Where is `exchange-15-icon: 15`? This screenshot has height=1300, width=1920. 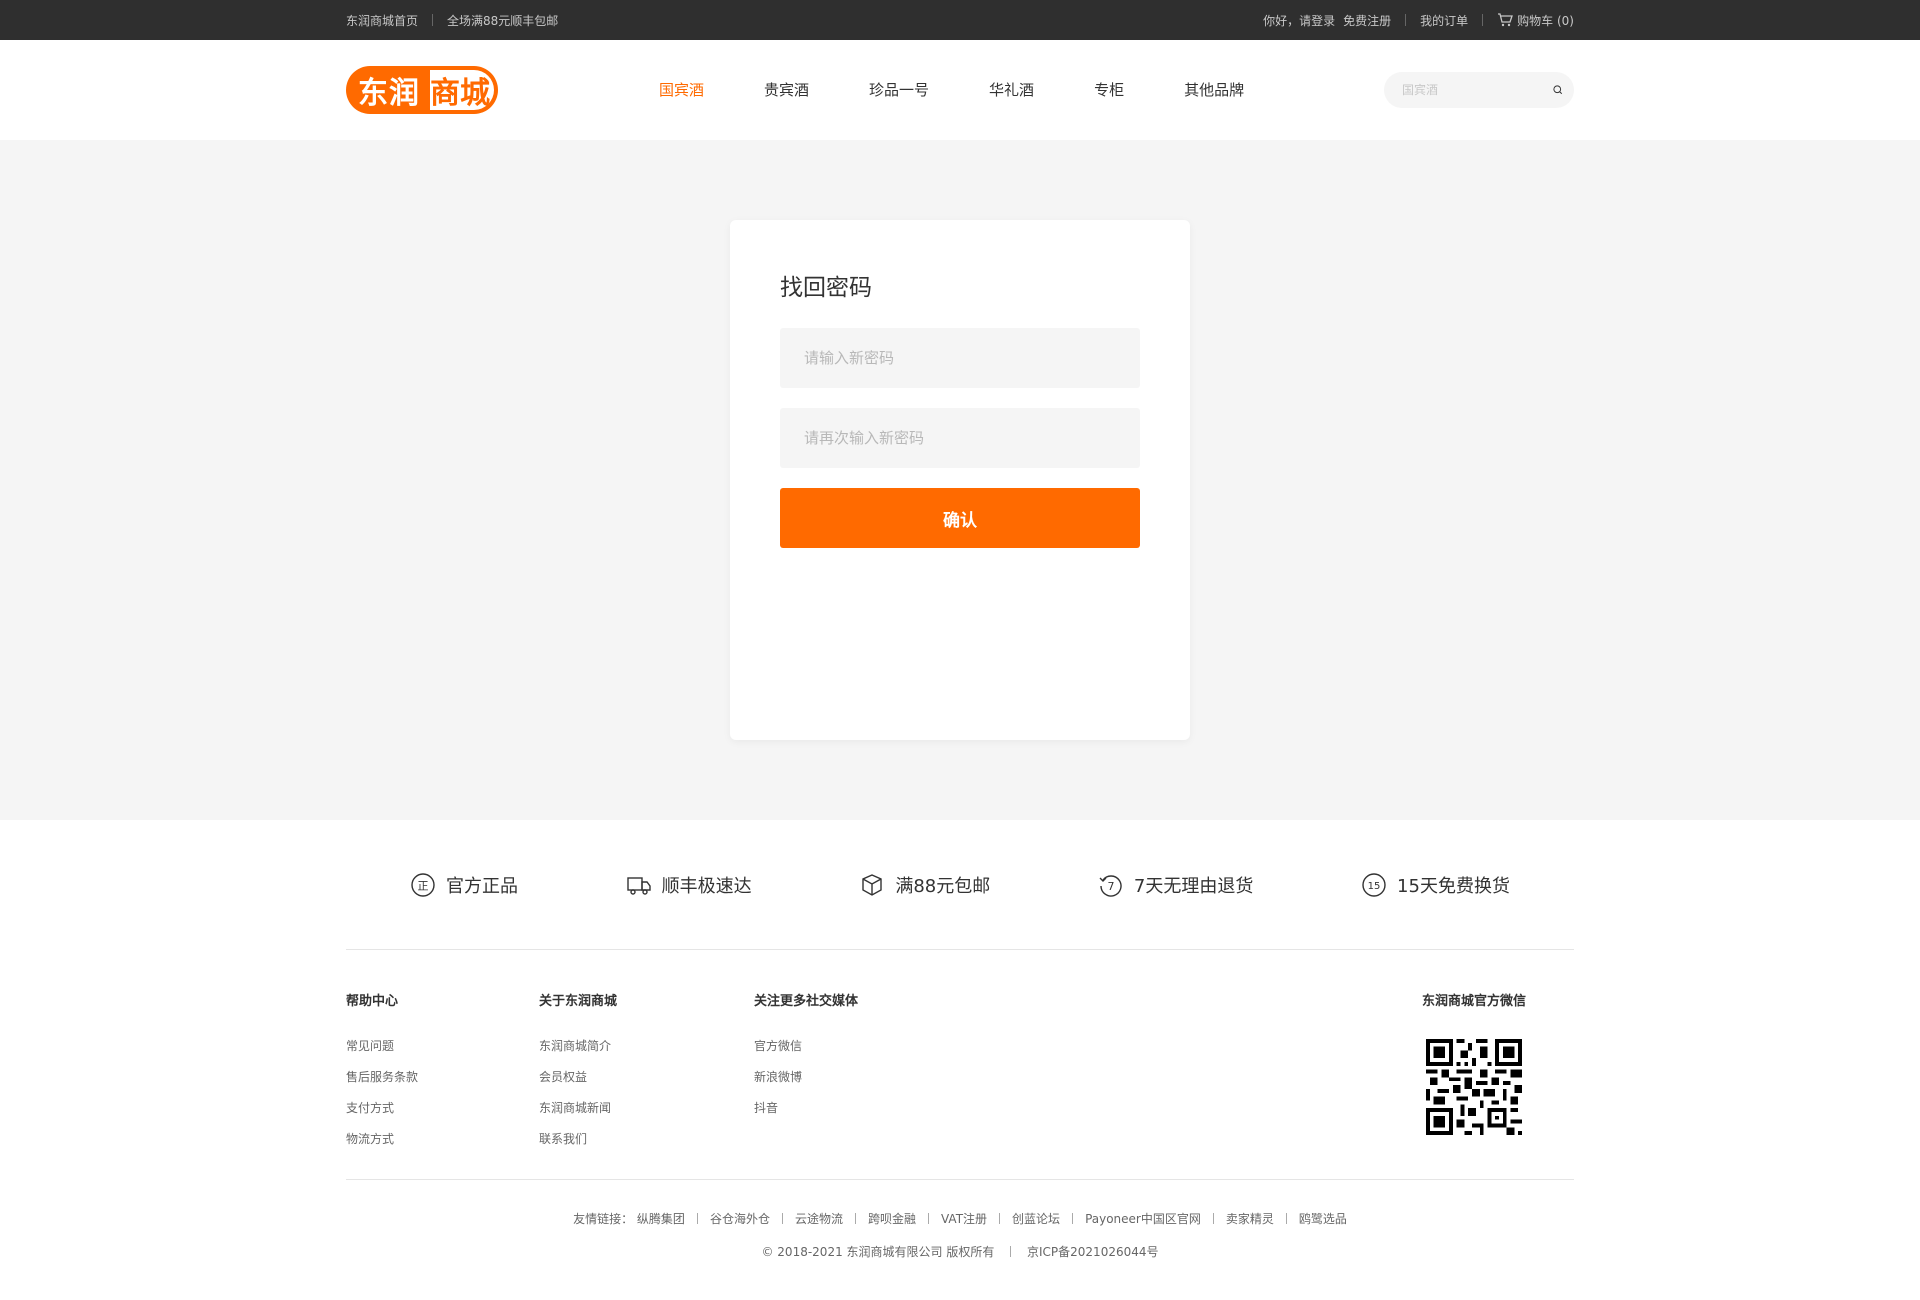
exchange-15-icon: 15 is located at coordinates (1374, 884).